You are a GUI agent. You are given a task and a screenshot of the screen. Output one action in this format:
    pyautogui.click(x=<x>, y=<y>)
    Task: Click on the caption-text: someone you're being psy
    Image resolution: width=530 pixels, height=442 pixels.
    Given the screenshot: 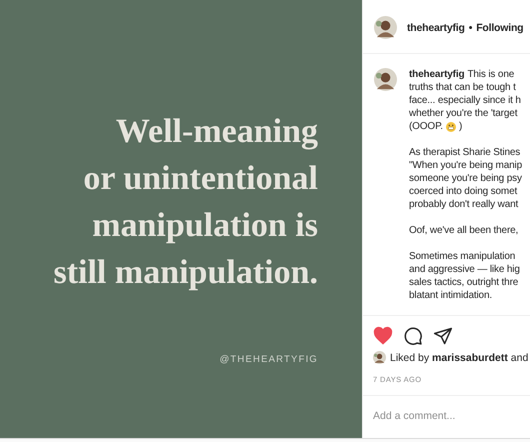 What is the action you would take?
    pyautogui.click(x=465, y=178)
    